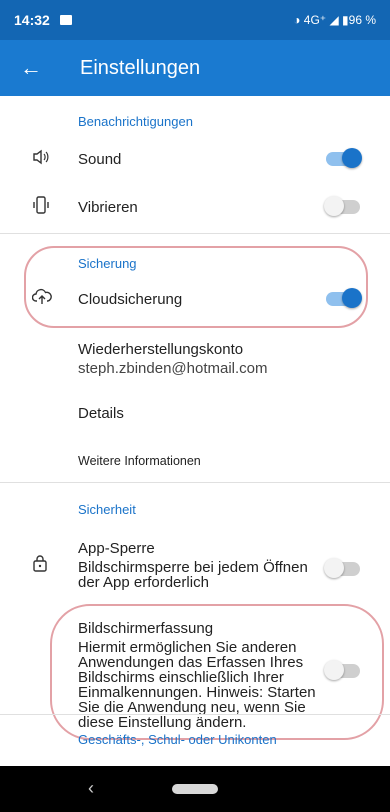 This screenshot has width=390, height=812. What do you see at coordinates (107, 509) in the screenshot?
I see `section-title-sicherheit: Sicherheit` at bounding box center [107, 509].